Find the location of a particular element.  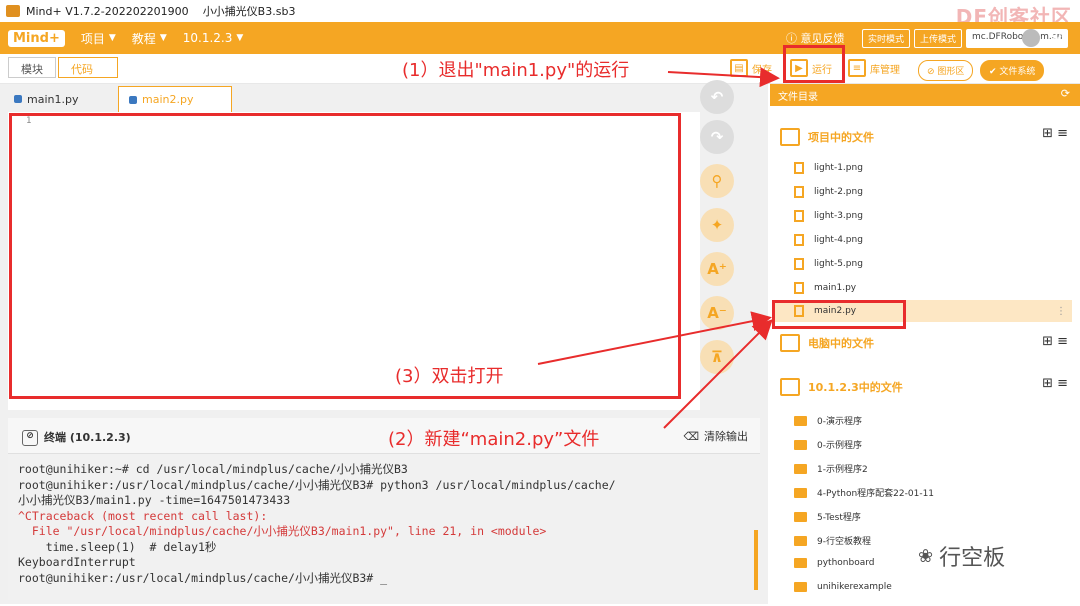

file-item: light-2.png is located at coordinates (828, 192).